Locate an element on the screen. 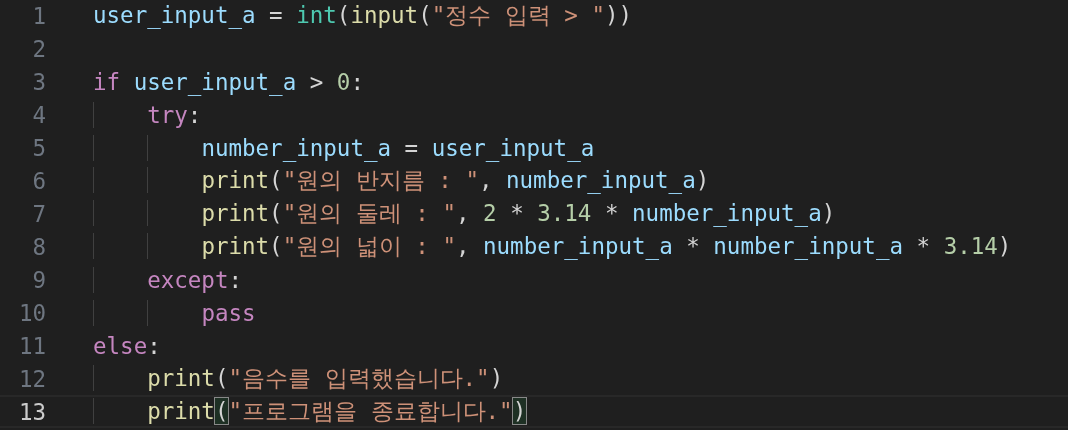 This screenshot has width=1068, height=430. line-number: 4 is located at coordinates (38, 114).